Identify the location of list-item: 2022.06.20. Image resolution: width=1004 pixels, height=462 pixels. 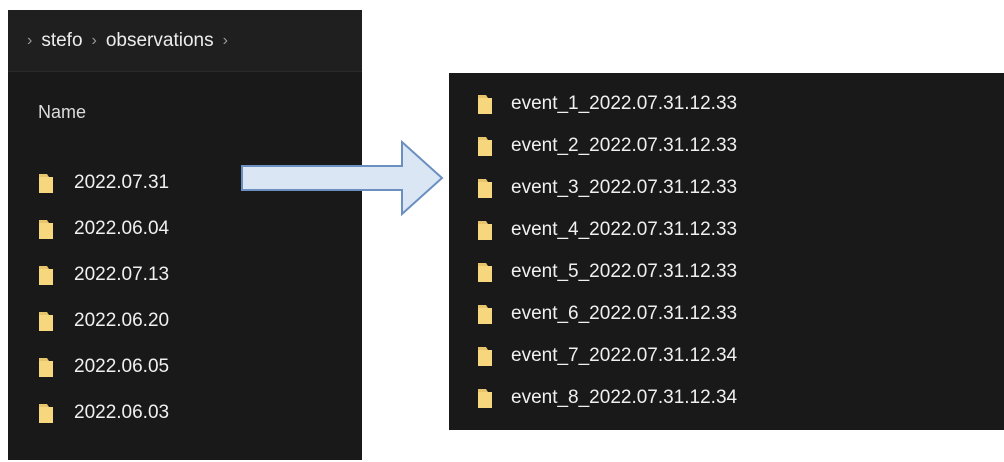
(103, 321).